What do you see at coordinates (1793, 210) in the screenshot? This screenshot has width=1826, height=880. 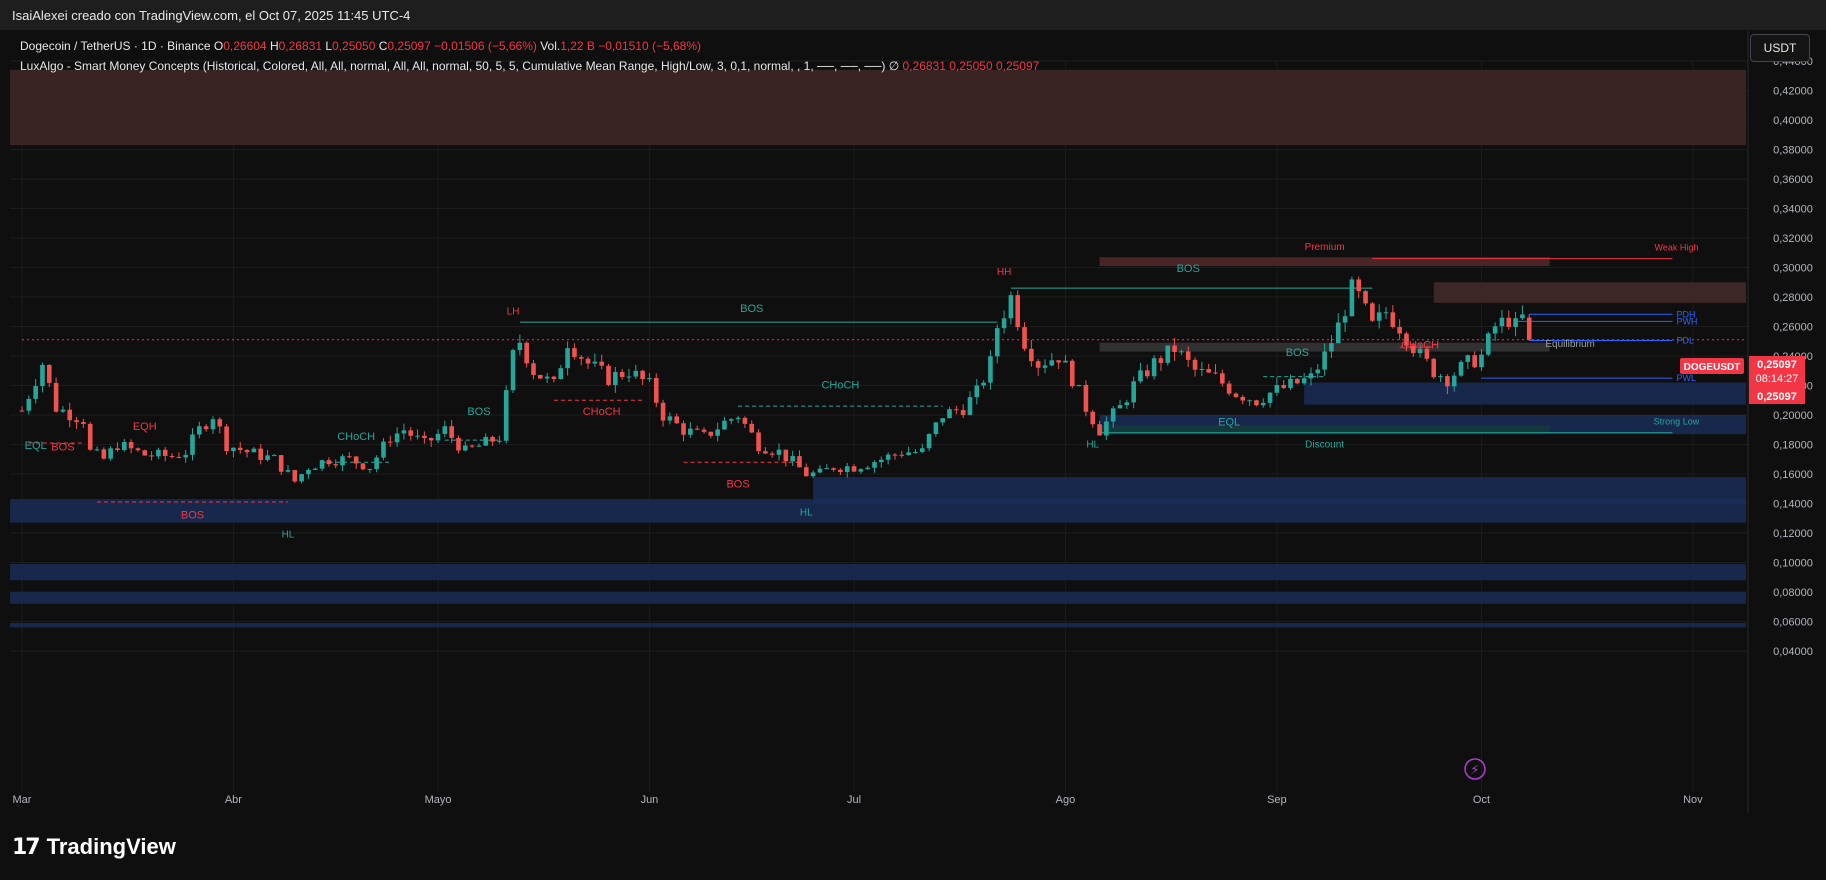 I see `y-tick-label: 0,34000` at bounding box center [1793, 210].